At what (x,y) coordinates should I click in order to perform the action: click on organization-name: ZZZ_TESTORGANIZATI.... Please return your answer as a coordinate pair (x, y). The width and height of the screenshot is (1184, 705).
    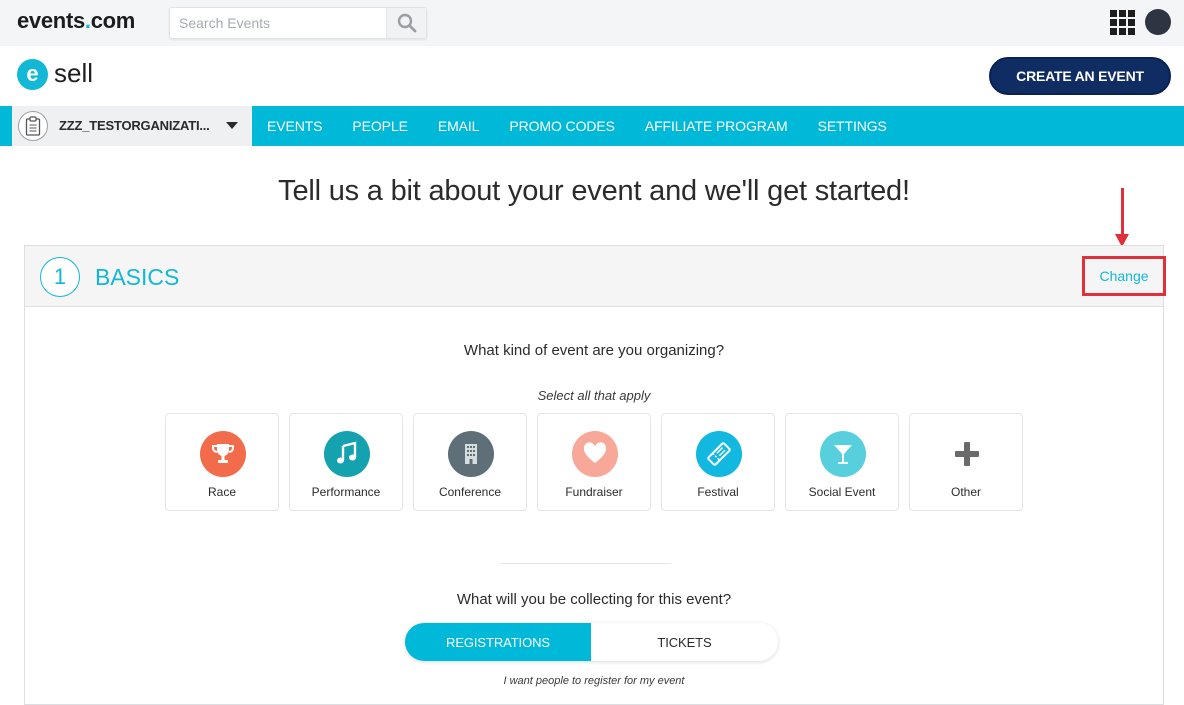
    Looking at the image, I should click on (134, 125).